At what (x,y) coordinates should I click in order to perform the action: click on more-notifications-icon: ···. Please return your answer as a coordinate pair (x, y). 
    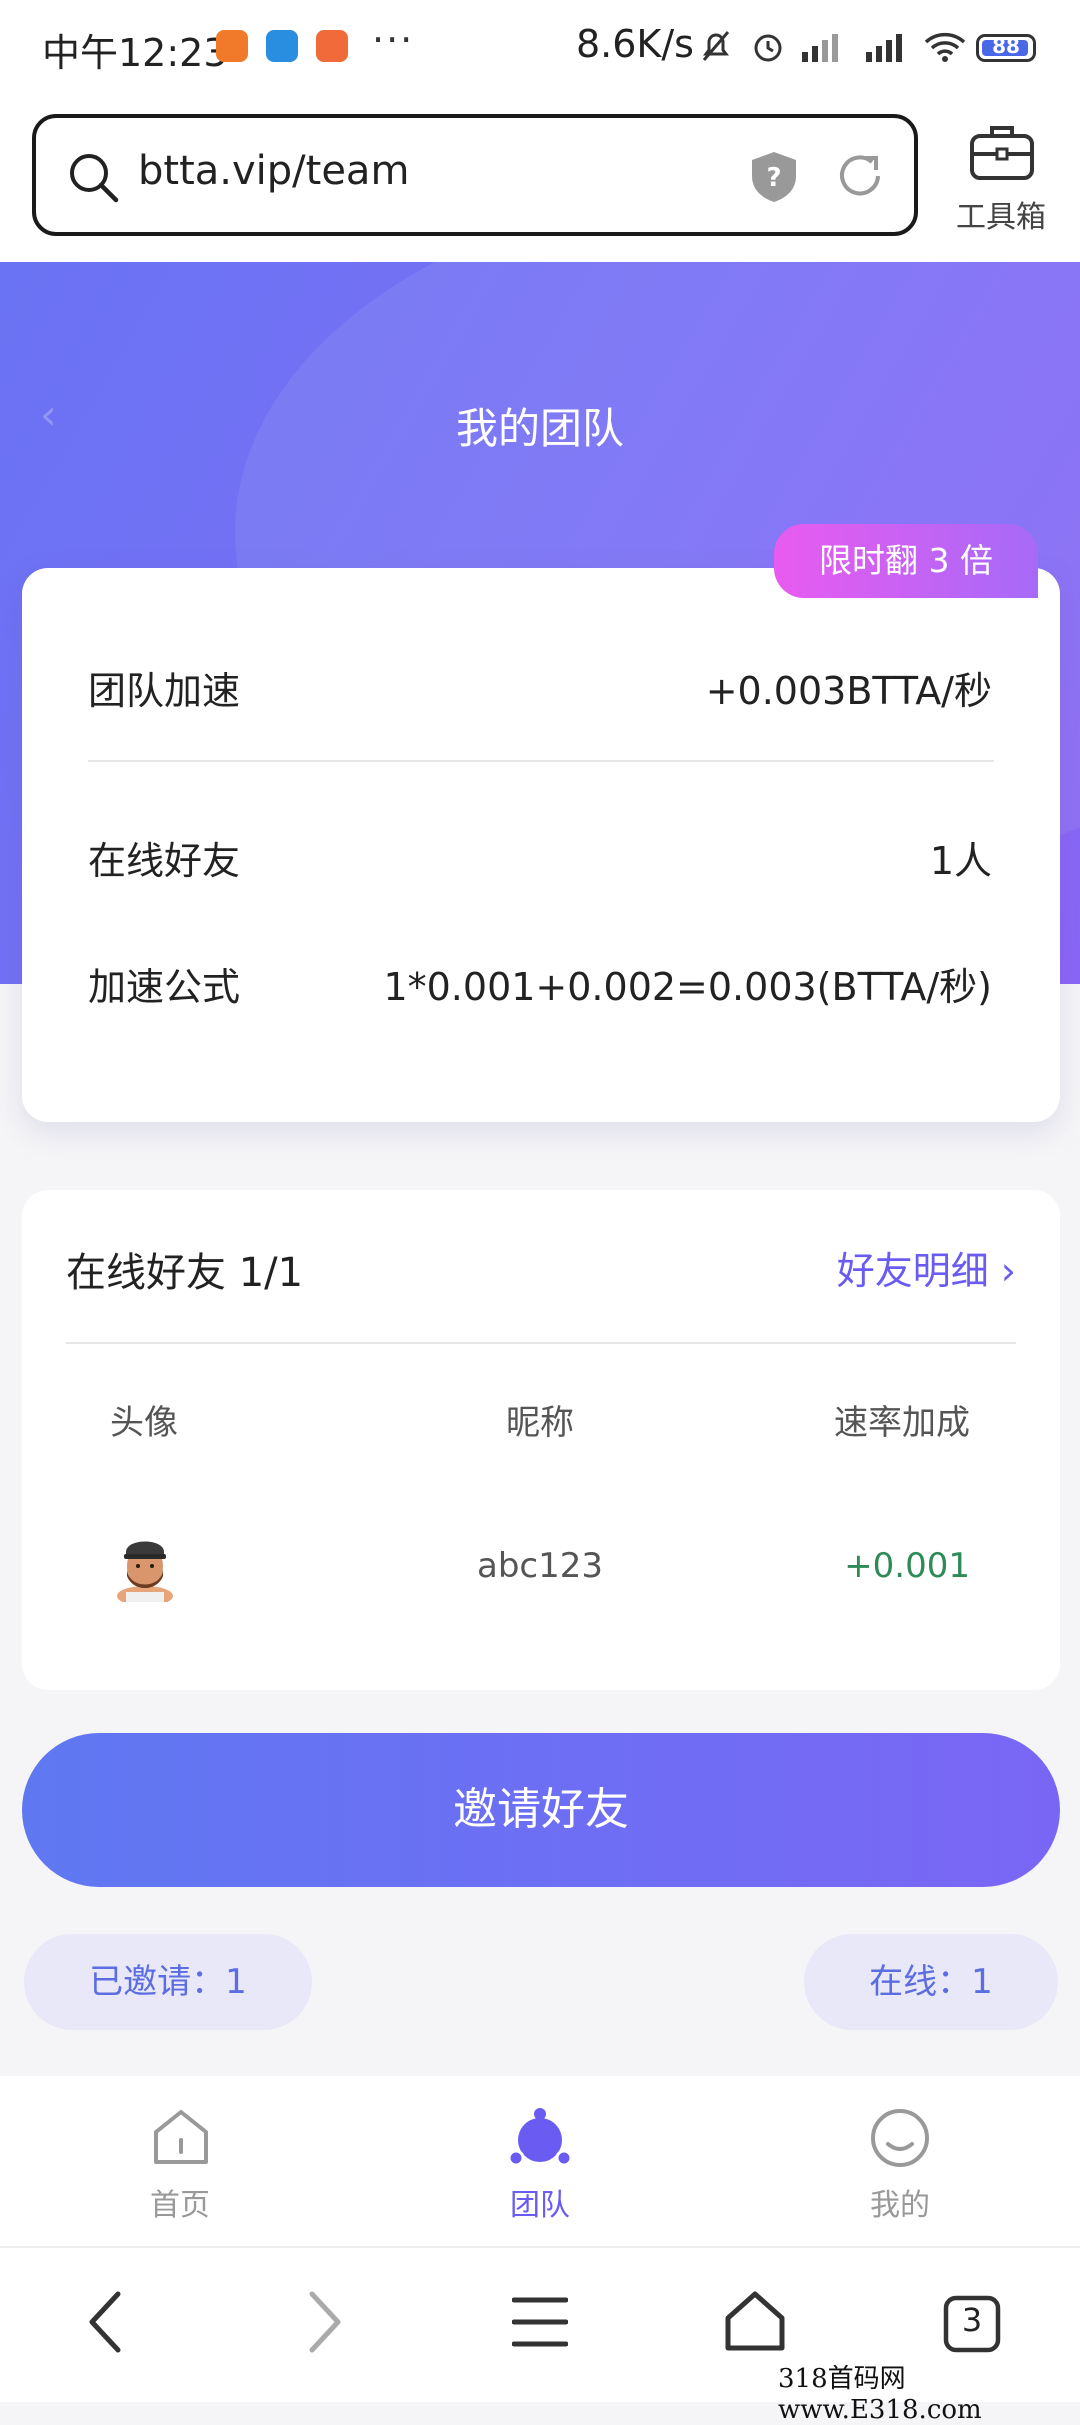
    Looking at the image, I should click on (393, 40).